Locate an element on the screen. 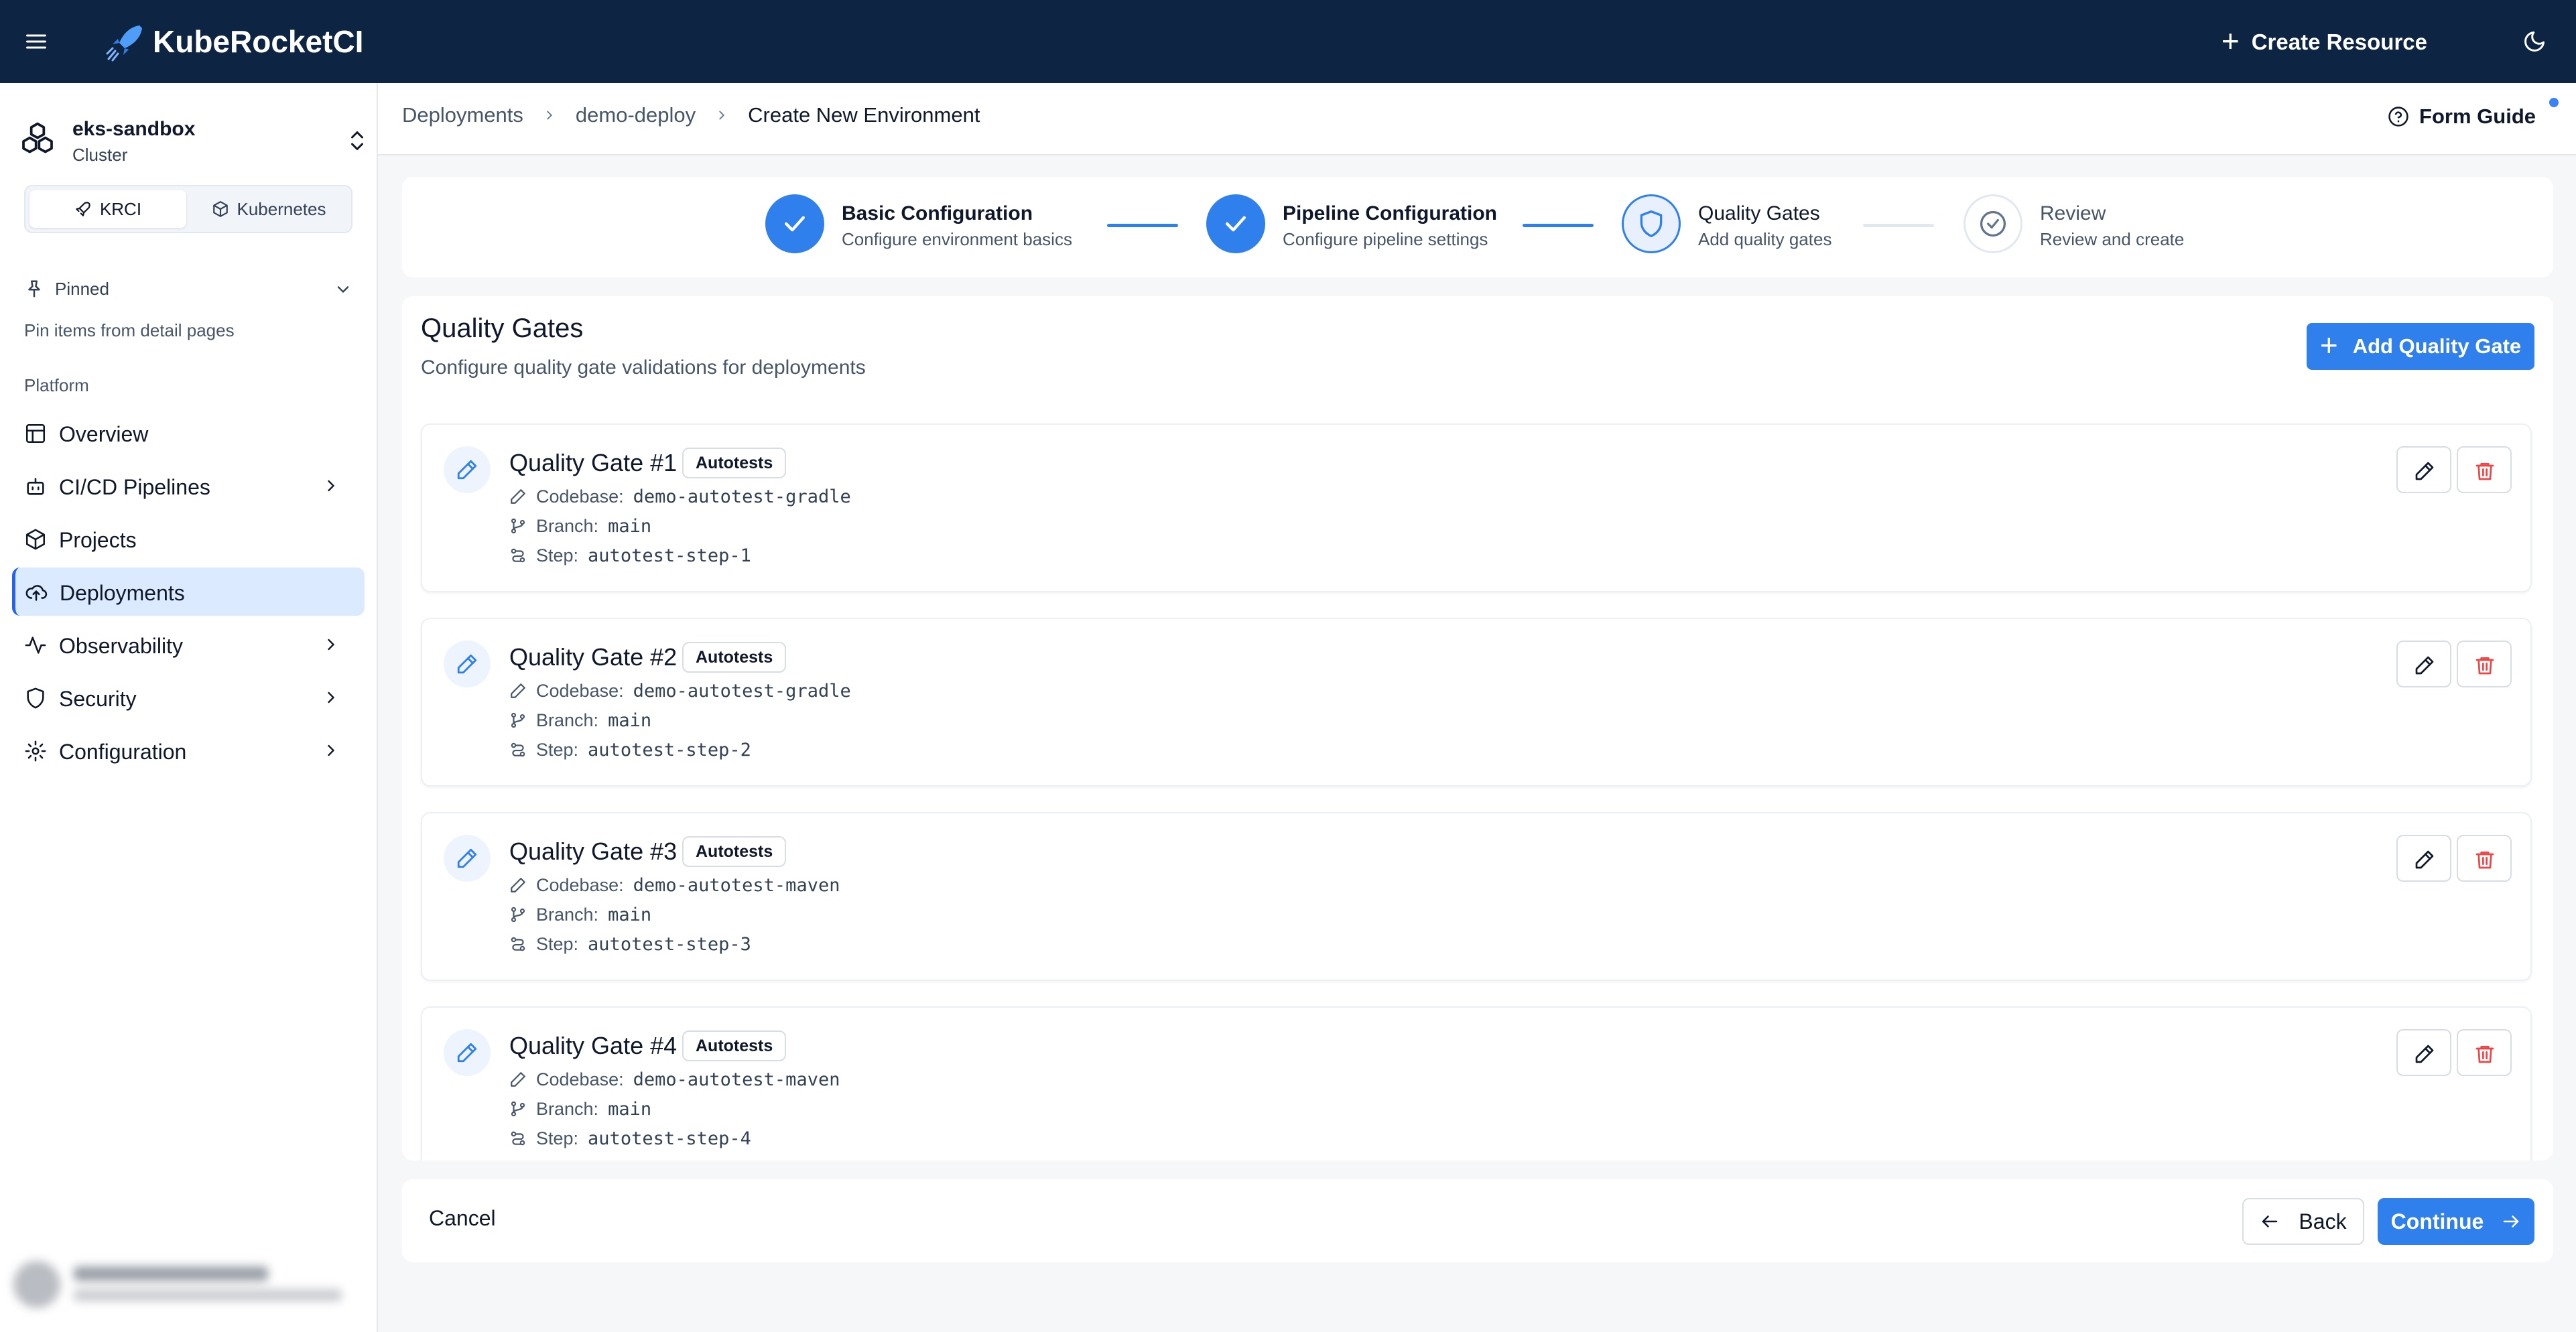 This screenshot has height=1332, width=2576. menu-icon is located at coordinates (36, 41).